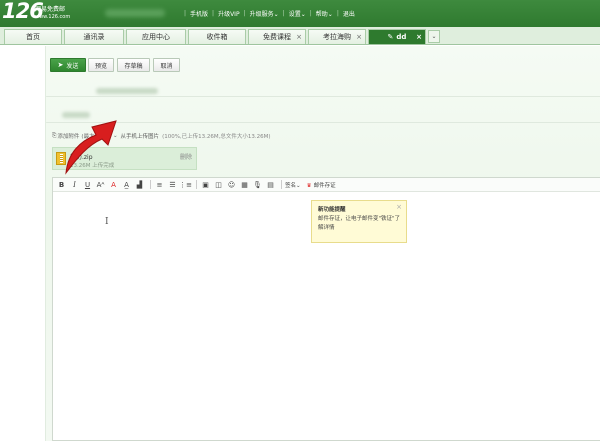 The height and width of the screenshot is (441, 600). I want to click on bulleted-list-icon: ☰, so click(172, 184).